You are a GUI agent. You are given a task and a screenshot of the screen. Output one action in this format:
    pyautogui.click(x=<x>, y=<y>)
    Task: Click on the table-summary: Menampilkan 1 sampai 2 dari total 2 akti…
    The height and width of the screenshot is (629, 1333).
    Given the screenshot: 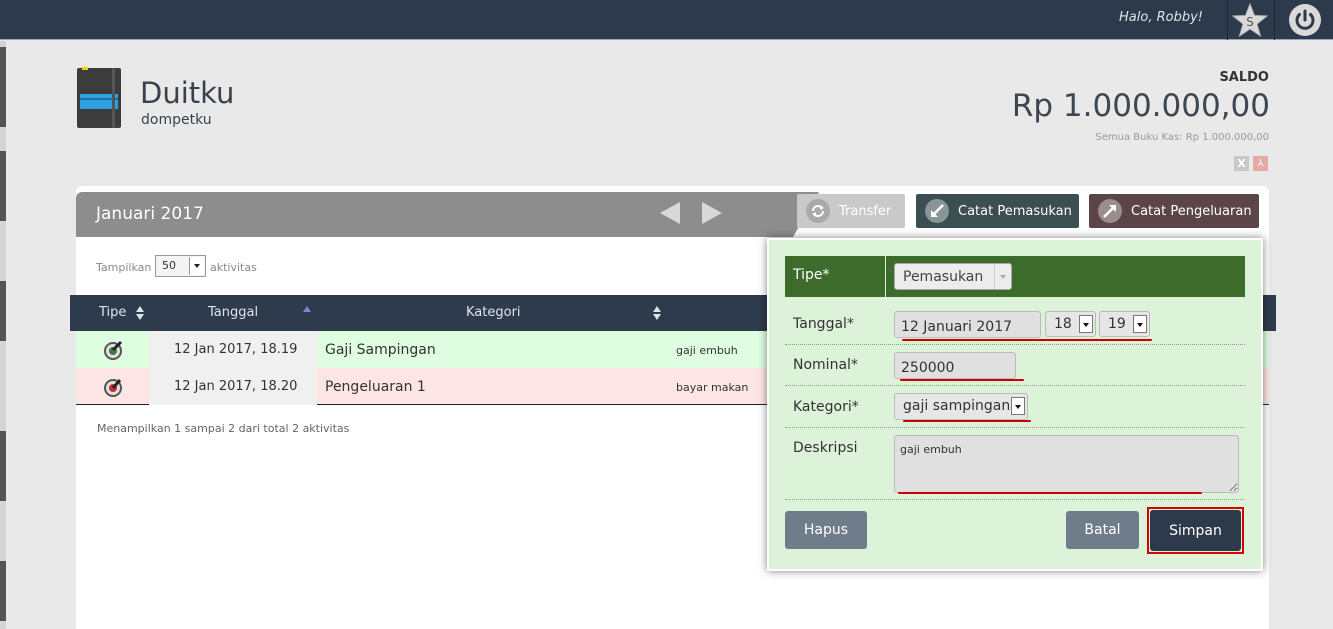 What is the action you would take?
    pyautogui.click(x=223, y=428)
    